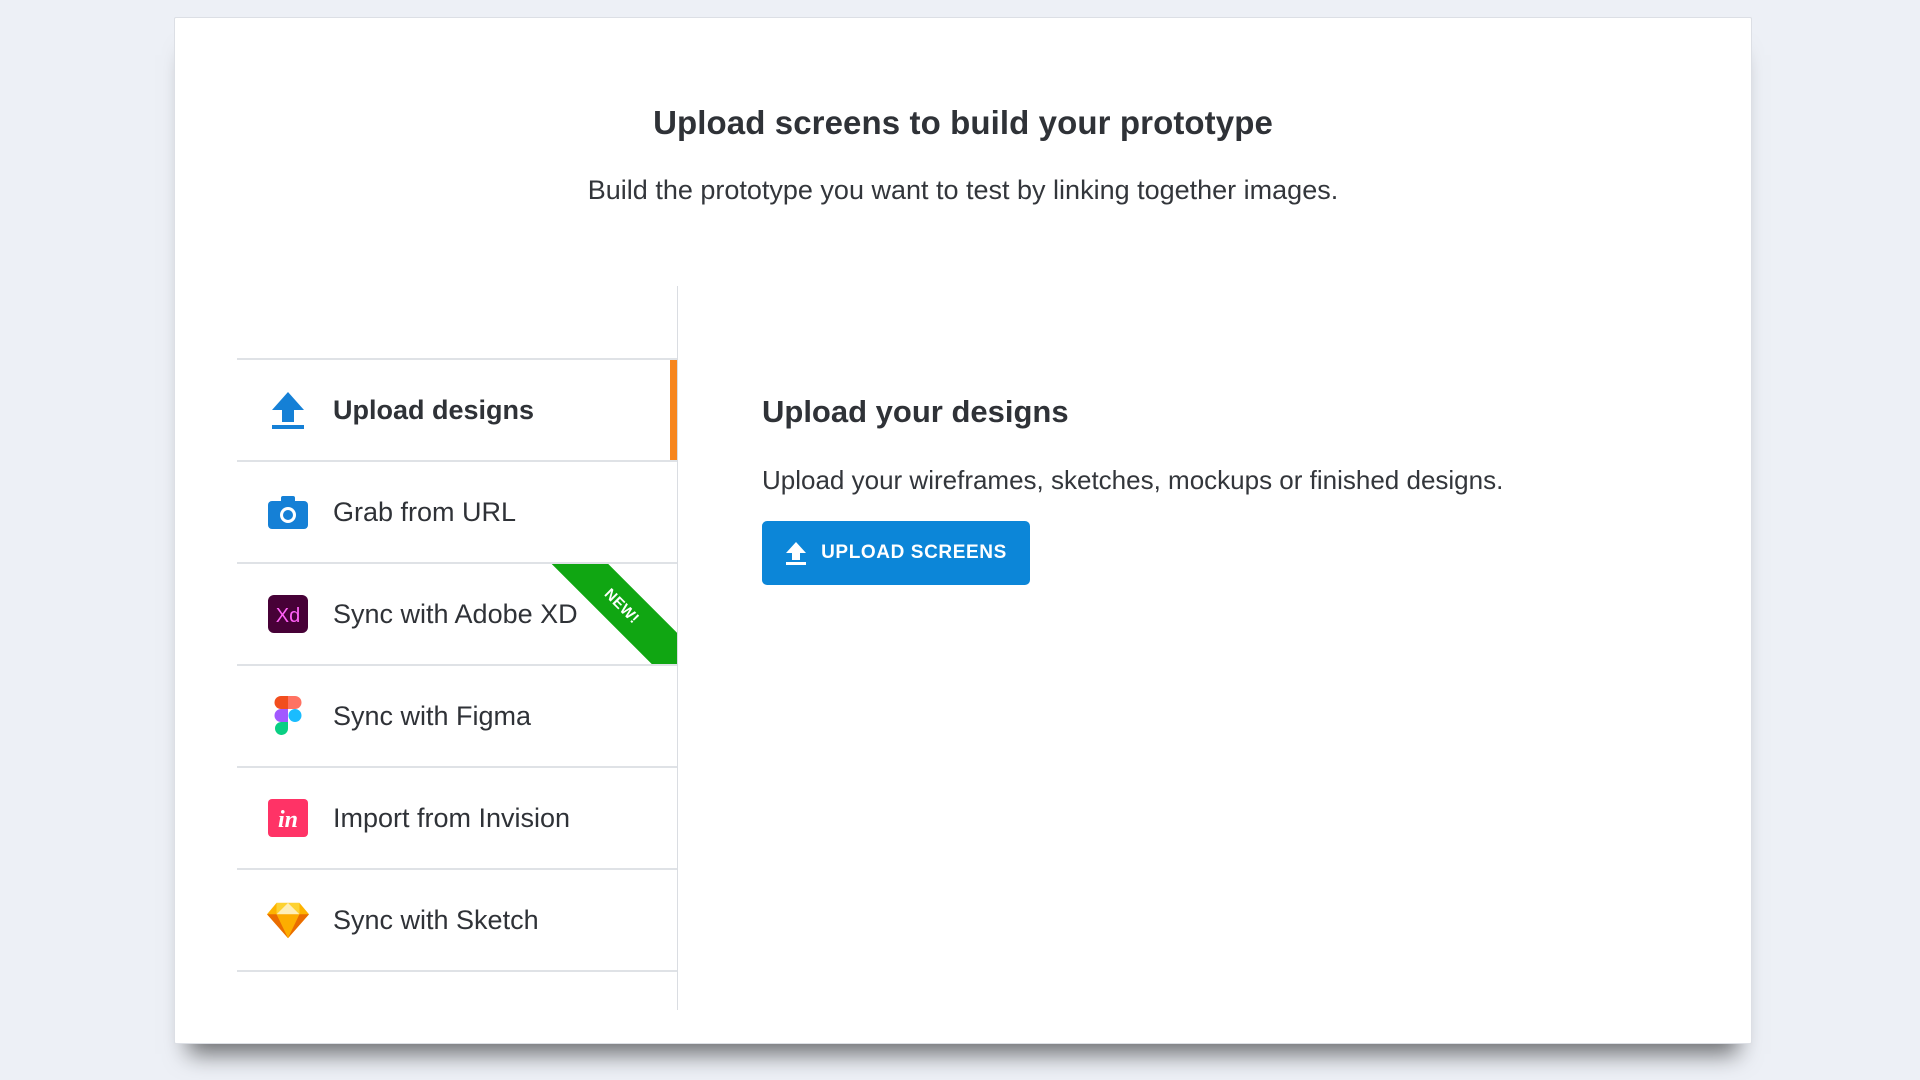 The width and height of the screenshot is (1920, 1080). I want to click on menu-item-label: Grab from URL, so click(425, 511).